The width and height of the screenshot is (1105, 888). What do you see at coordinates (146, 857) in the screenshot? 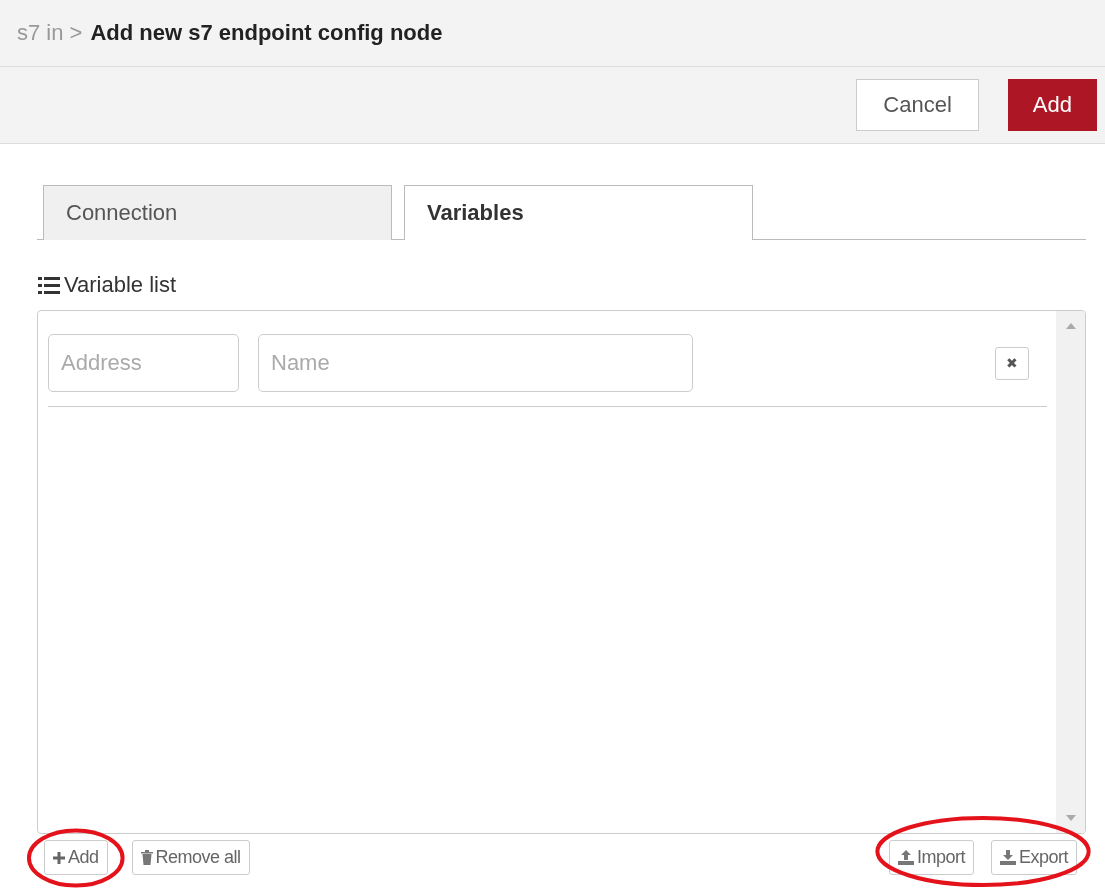
I see `trash-icon` at bounding box center [146, 857].